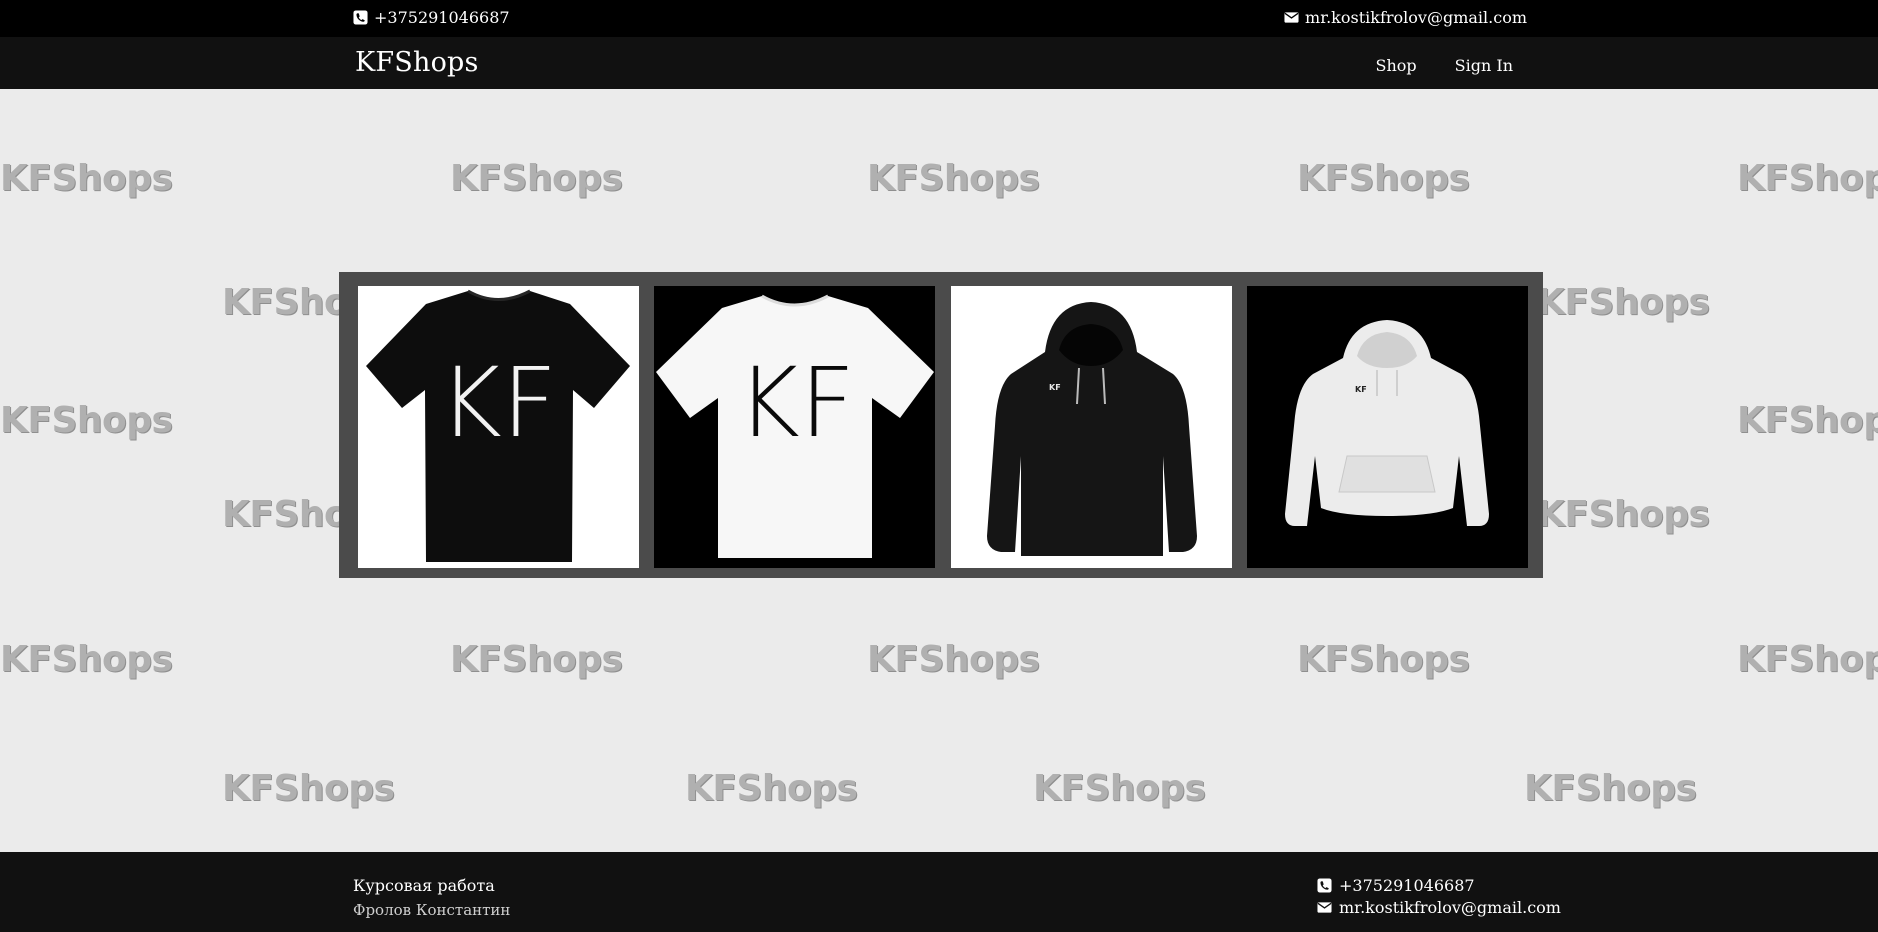 The height and width of the screenshot is (932, 1878). What do you see at coordinates (432, 910) in the screenshot?
I see `footer-author: Фролов Константин` at bounding box center [432, 910].